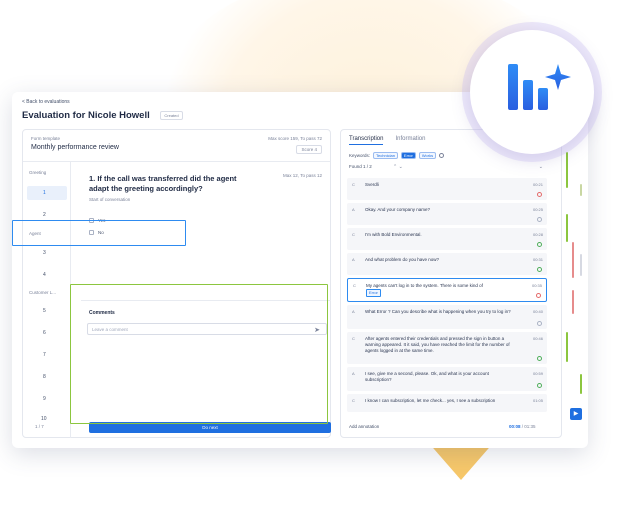 The width and height of the screenshot is (624, 512). What do you see at coordinates (537, 209) in the screenshot?
I see `timestamp: 00:25` at bounding box center [537, 209].